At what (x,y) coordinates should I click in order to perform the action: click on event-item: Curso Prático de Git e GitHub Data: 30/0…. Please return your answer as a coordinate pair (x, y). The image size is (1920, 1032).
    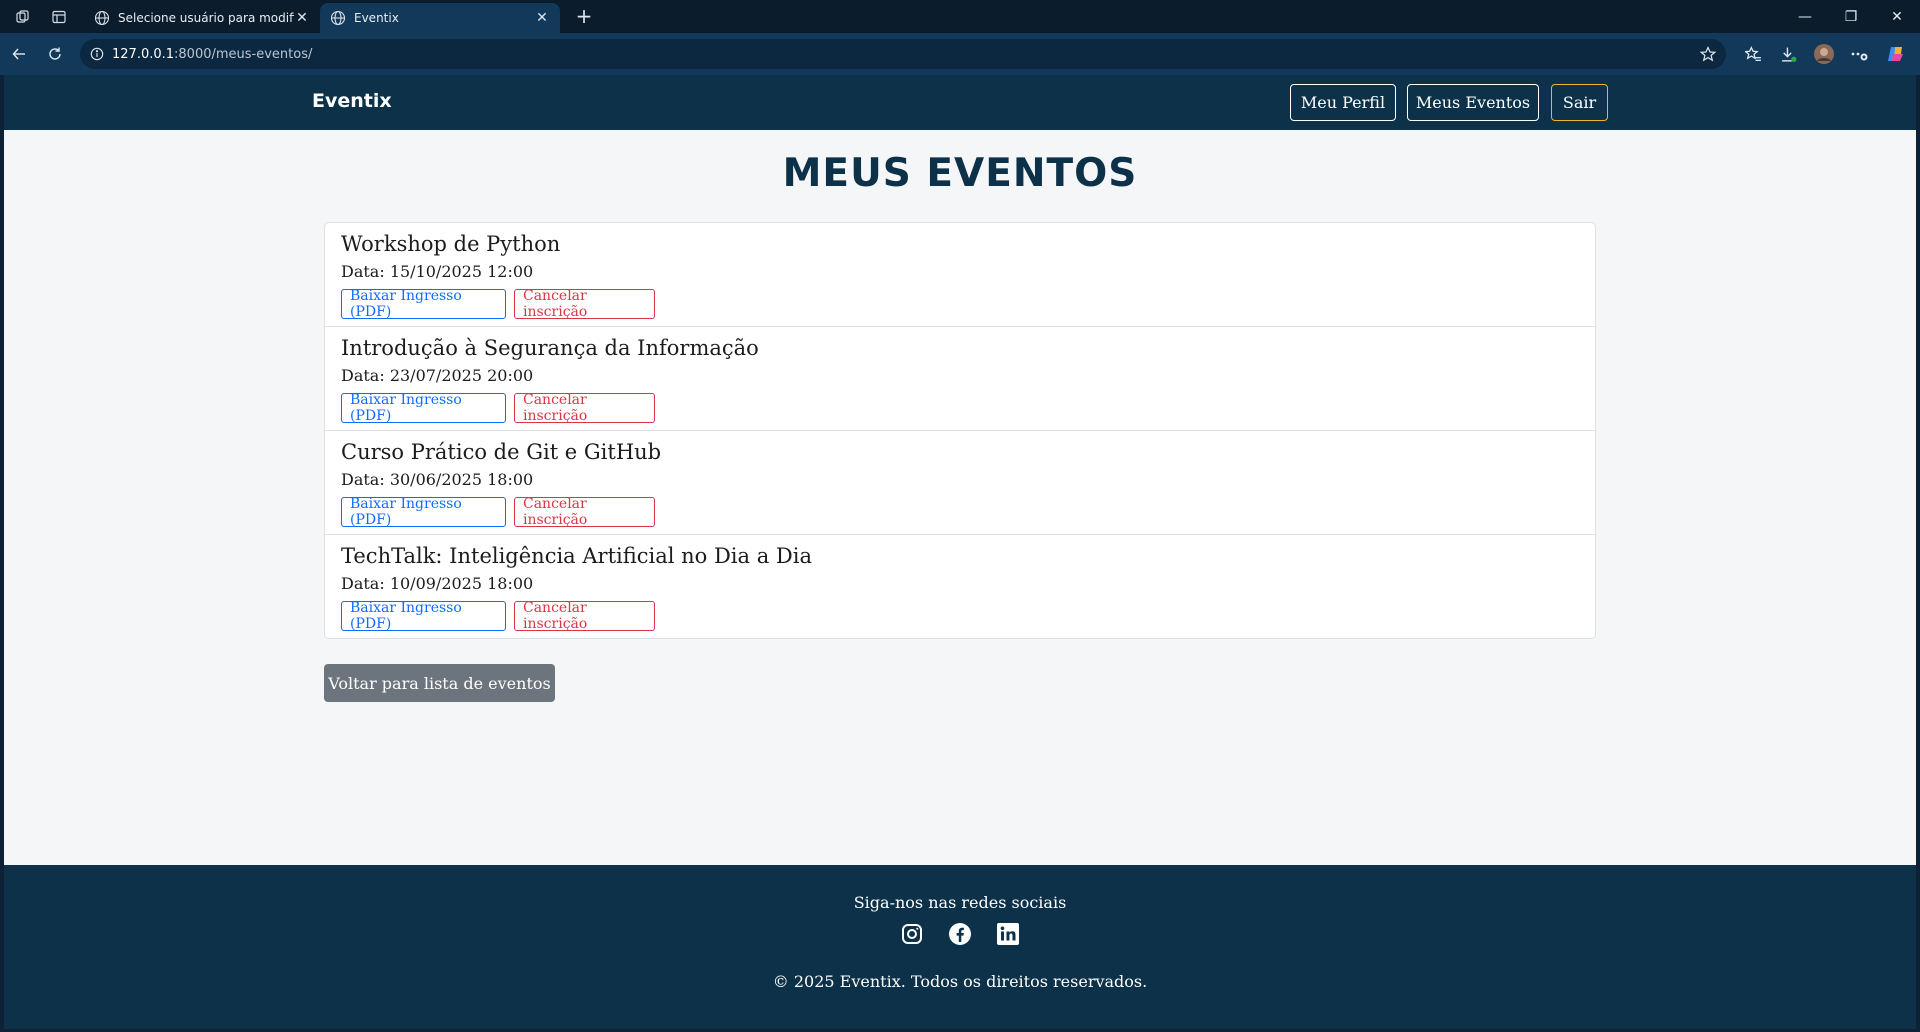
    Looking at the image, I should click on (960, 483).